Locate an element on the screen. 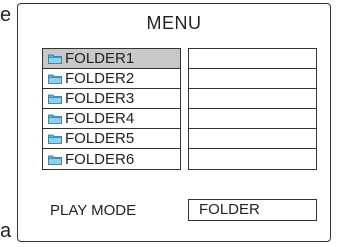 This screenshot has width=337, height=247. play-mode-label: PLAY MODE is located at coordinates (93, 210).